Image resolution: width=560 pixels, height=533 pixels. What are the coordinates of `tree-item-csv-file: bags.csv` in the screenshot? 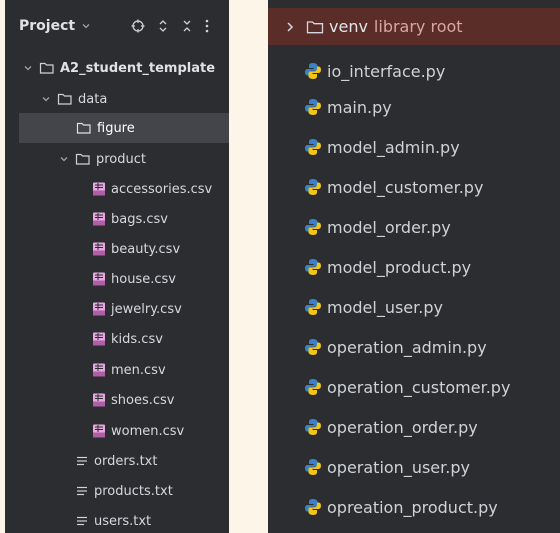 It's located at (117, 219).